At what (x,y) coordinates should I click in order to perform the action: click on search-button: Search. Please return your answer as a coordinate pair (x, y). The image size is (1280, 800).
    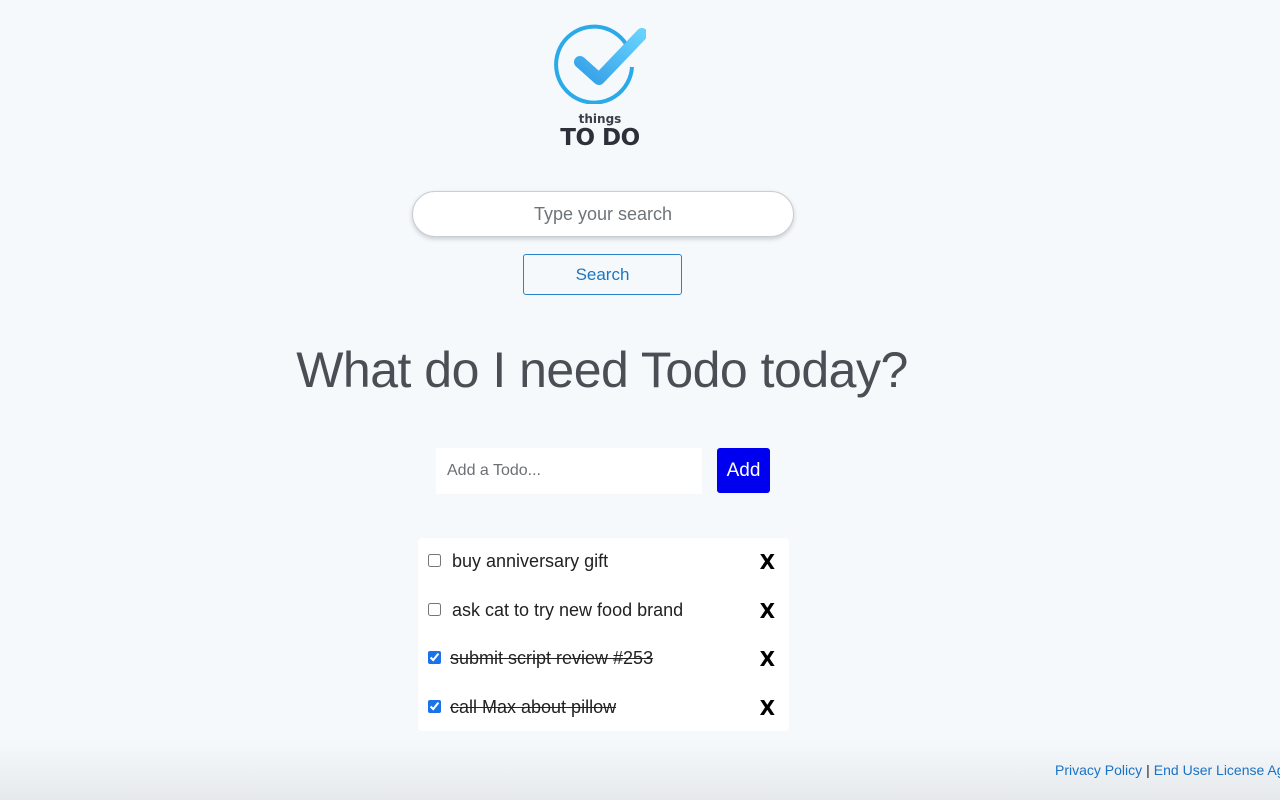
    Looking at the image, I should click on (602, 274).